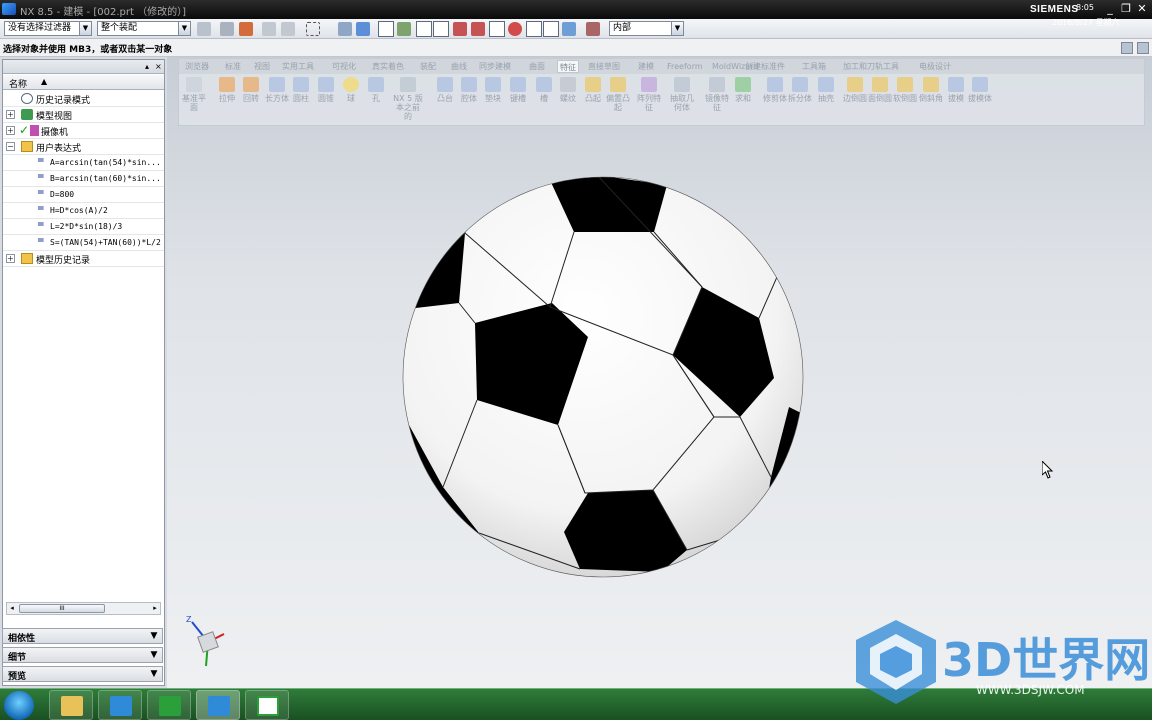 The image size is (1152, 720). I want to click on snap-midpoint-button, so click(441, 29).